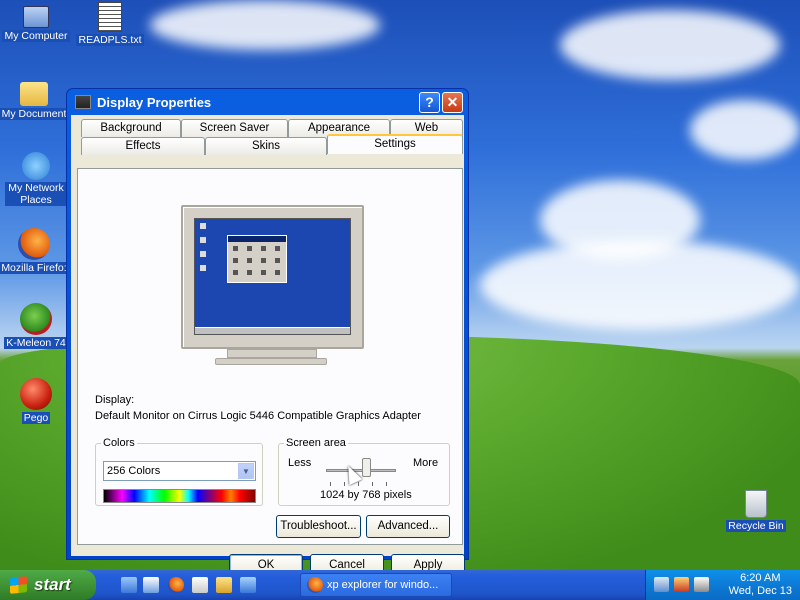  What do you see at coordinates (661, 584) in the screenshot?
I see `network-tray-icon` at bounding box center [661, 584].